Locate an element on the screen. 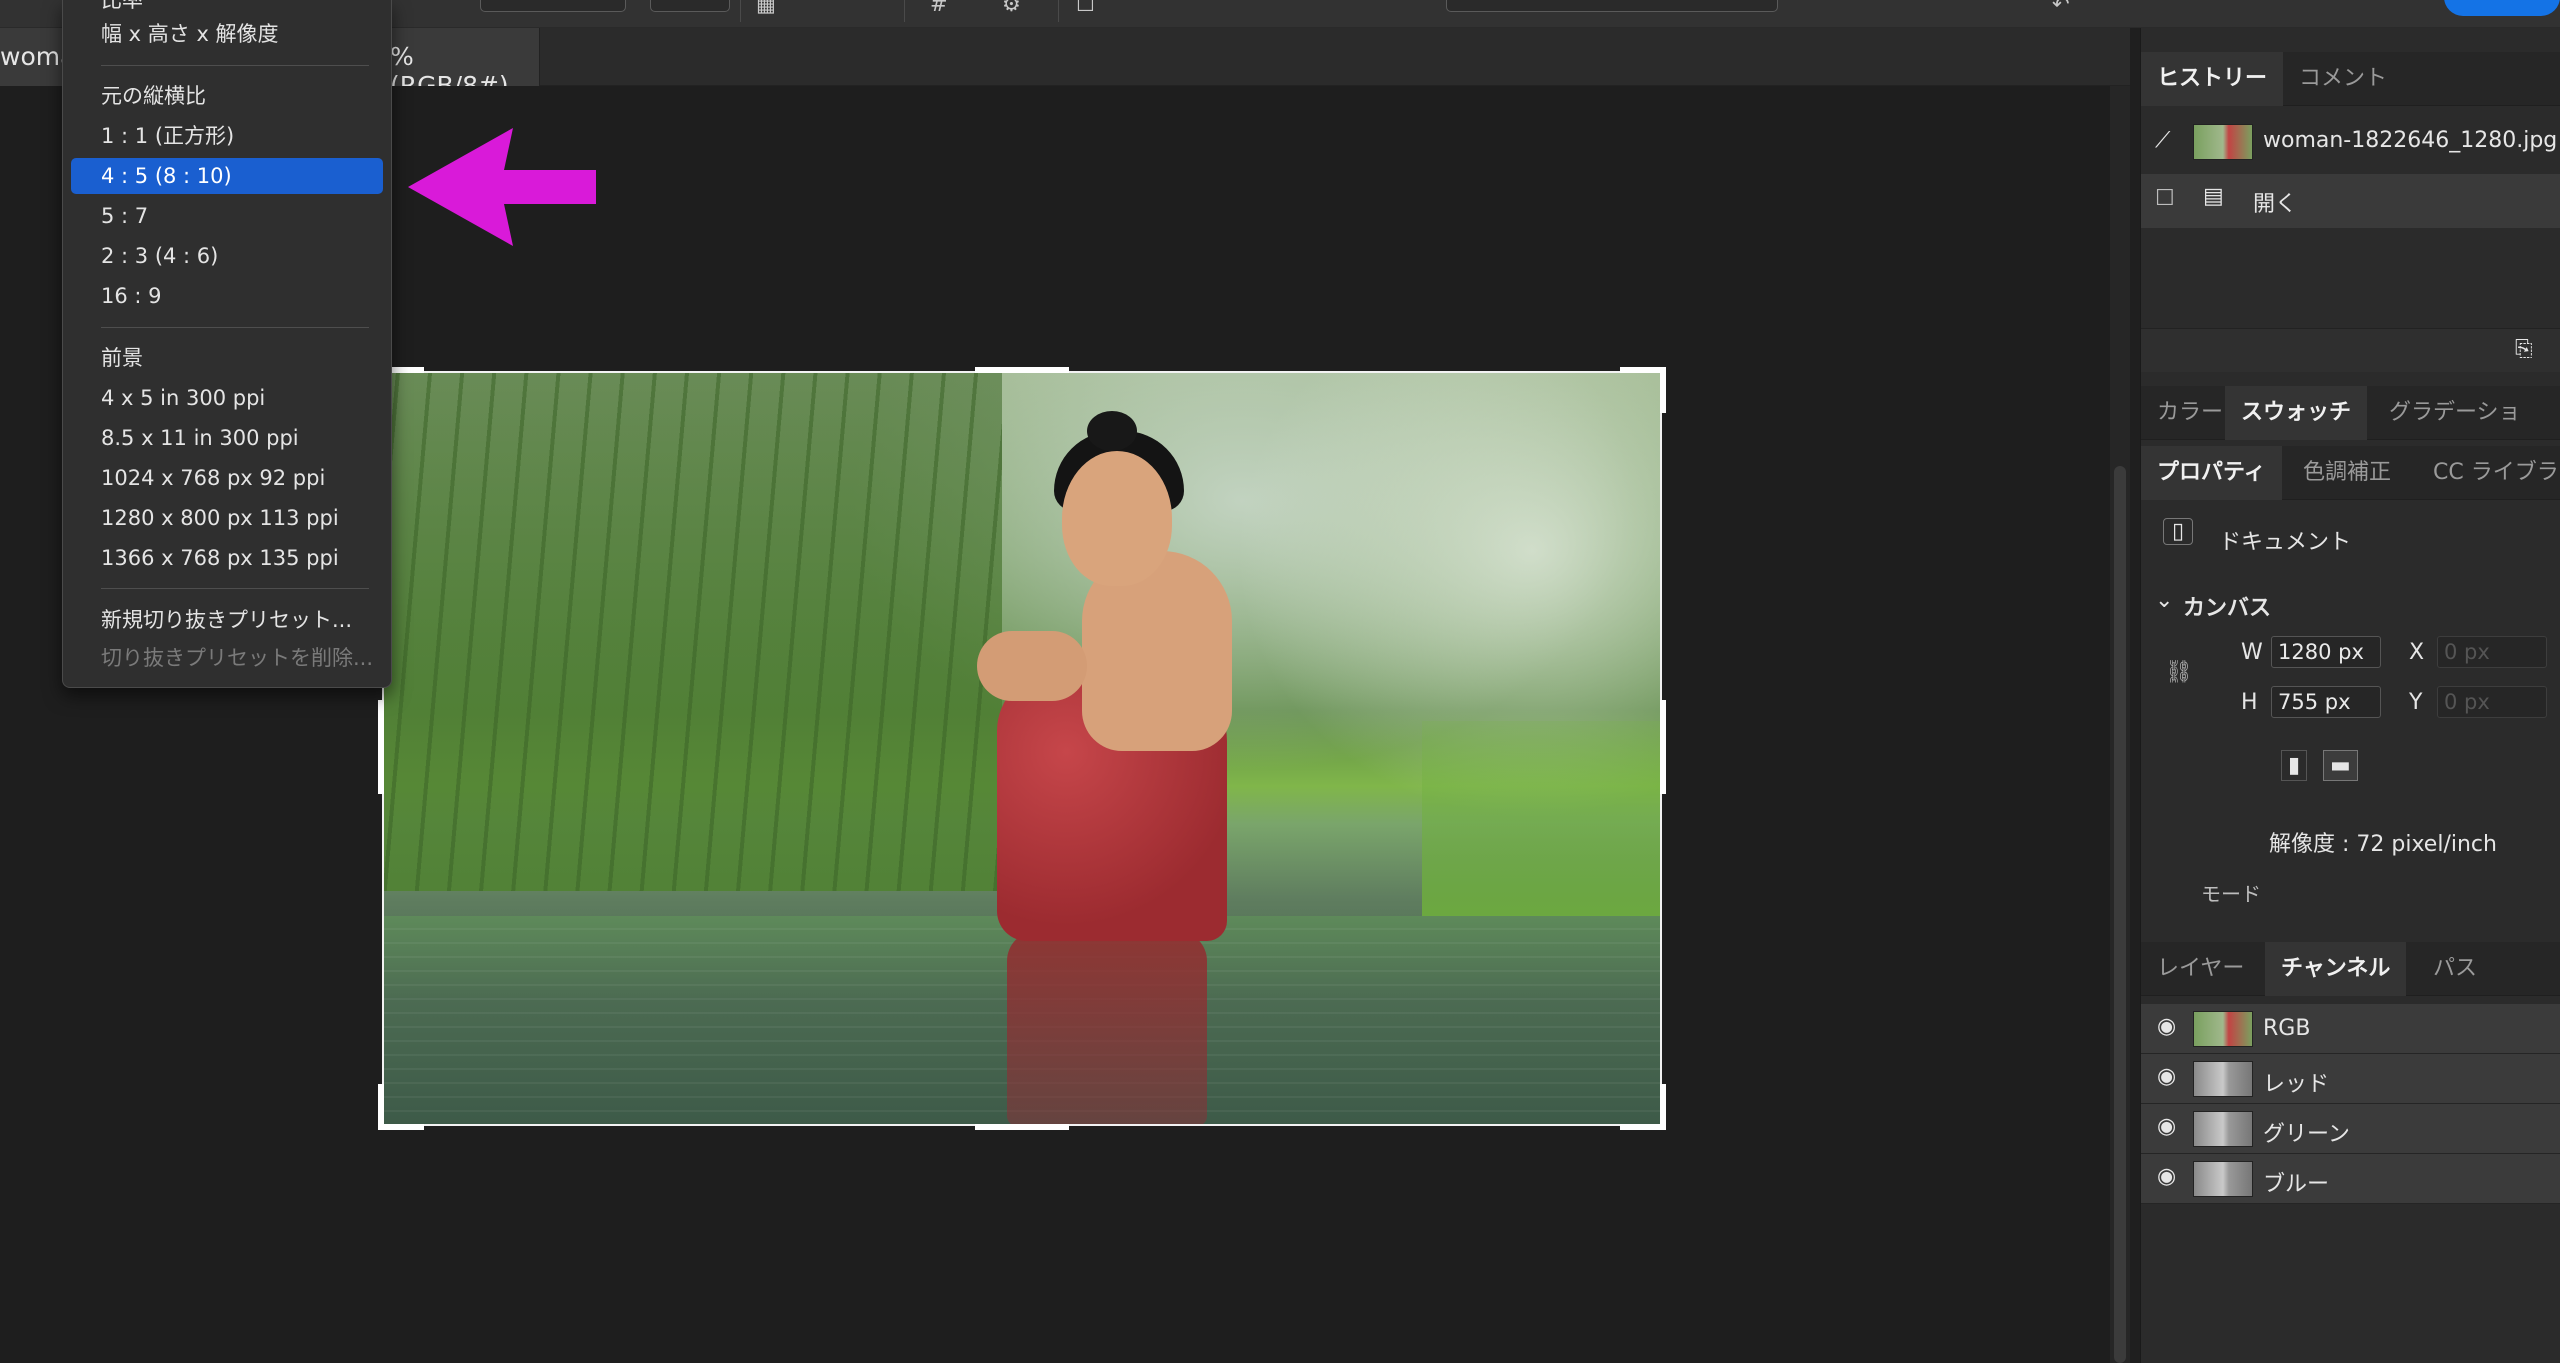  history-snapshot-row: ⟋ woman-1822646_1280.jpg is located at coordinates (2350, 143).